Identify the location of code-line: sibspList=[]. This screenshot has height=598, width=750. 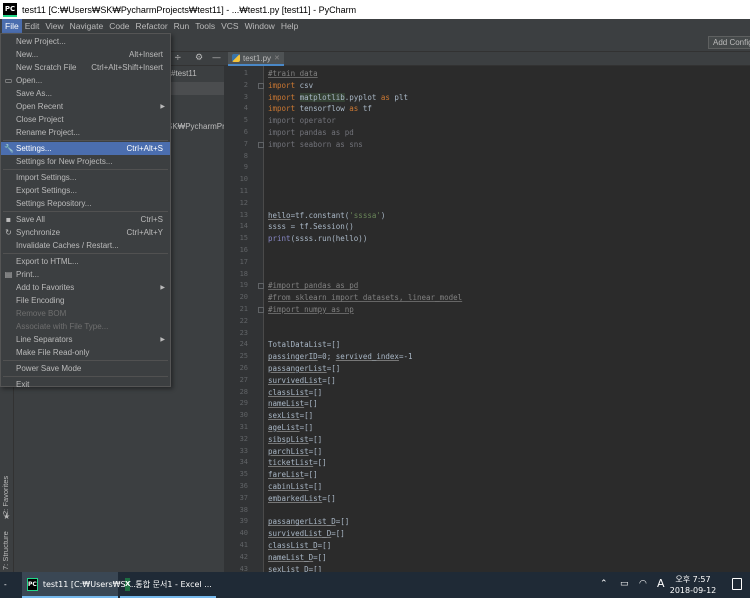
(295, 440).